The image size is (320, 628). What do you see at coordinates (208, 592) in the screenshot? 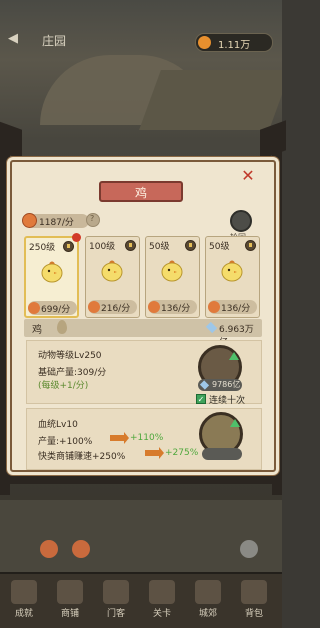
I see `suburb-icon` at bounding box center [208, 592].